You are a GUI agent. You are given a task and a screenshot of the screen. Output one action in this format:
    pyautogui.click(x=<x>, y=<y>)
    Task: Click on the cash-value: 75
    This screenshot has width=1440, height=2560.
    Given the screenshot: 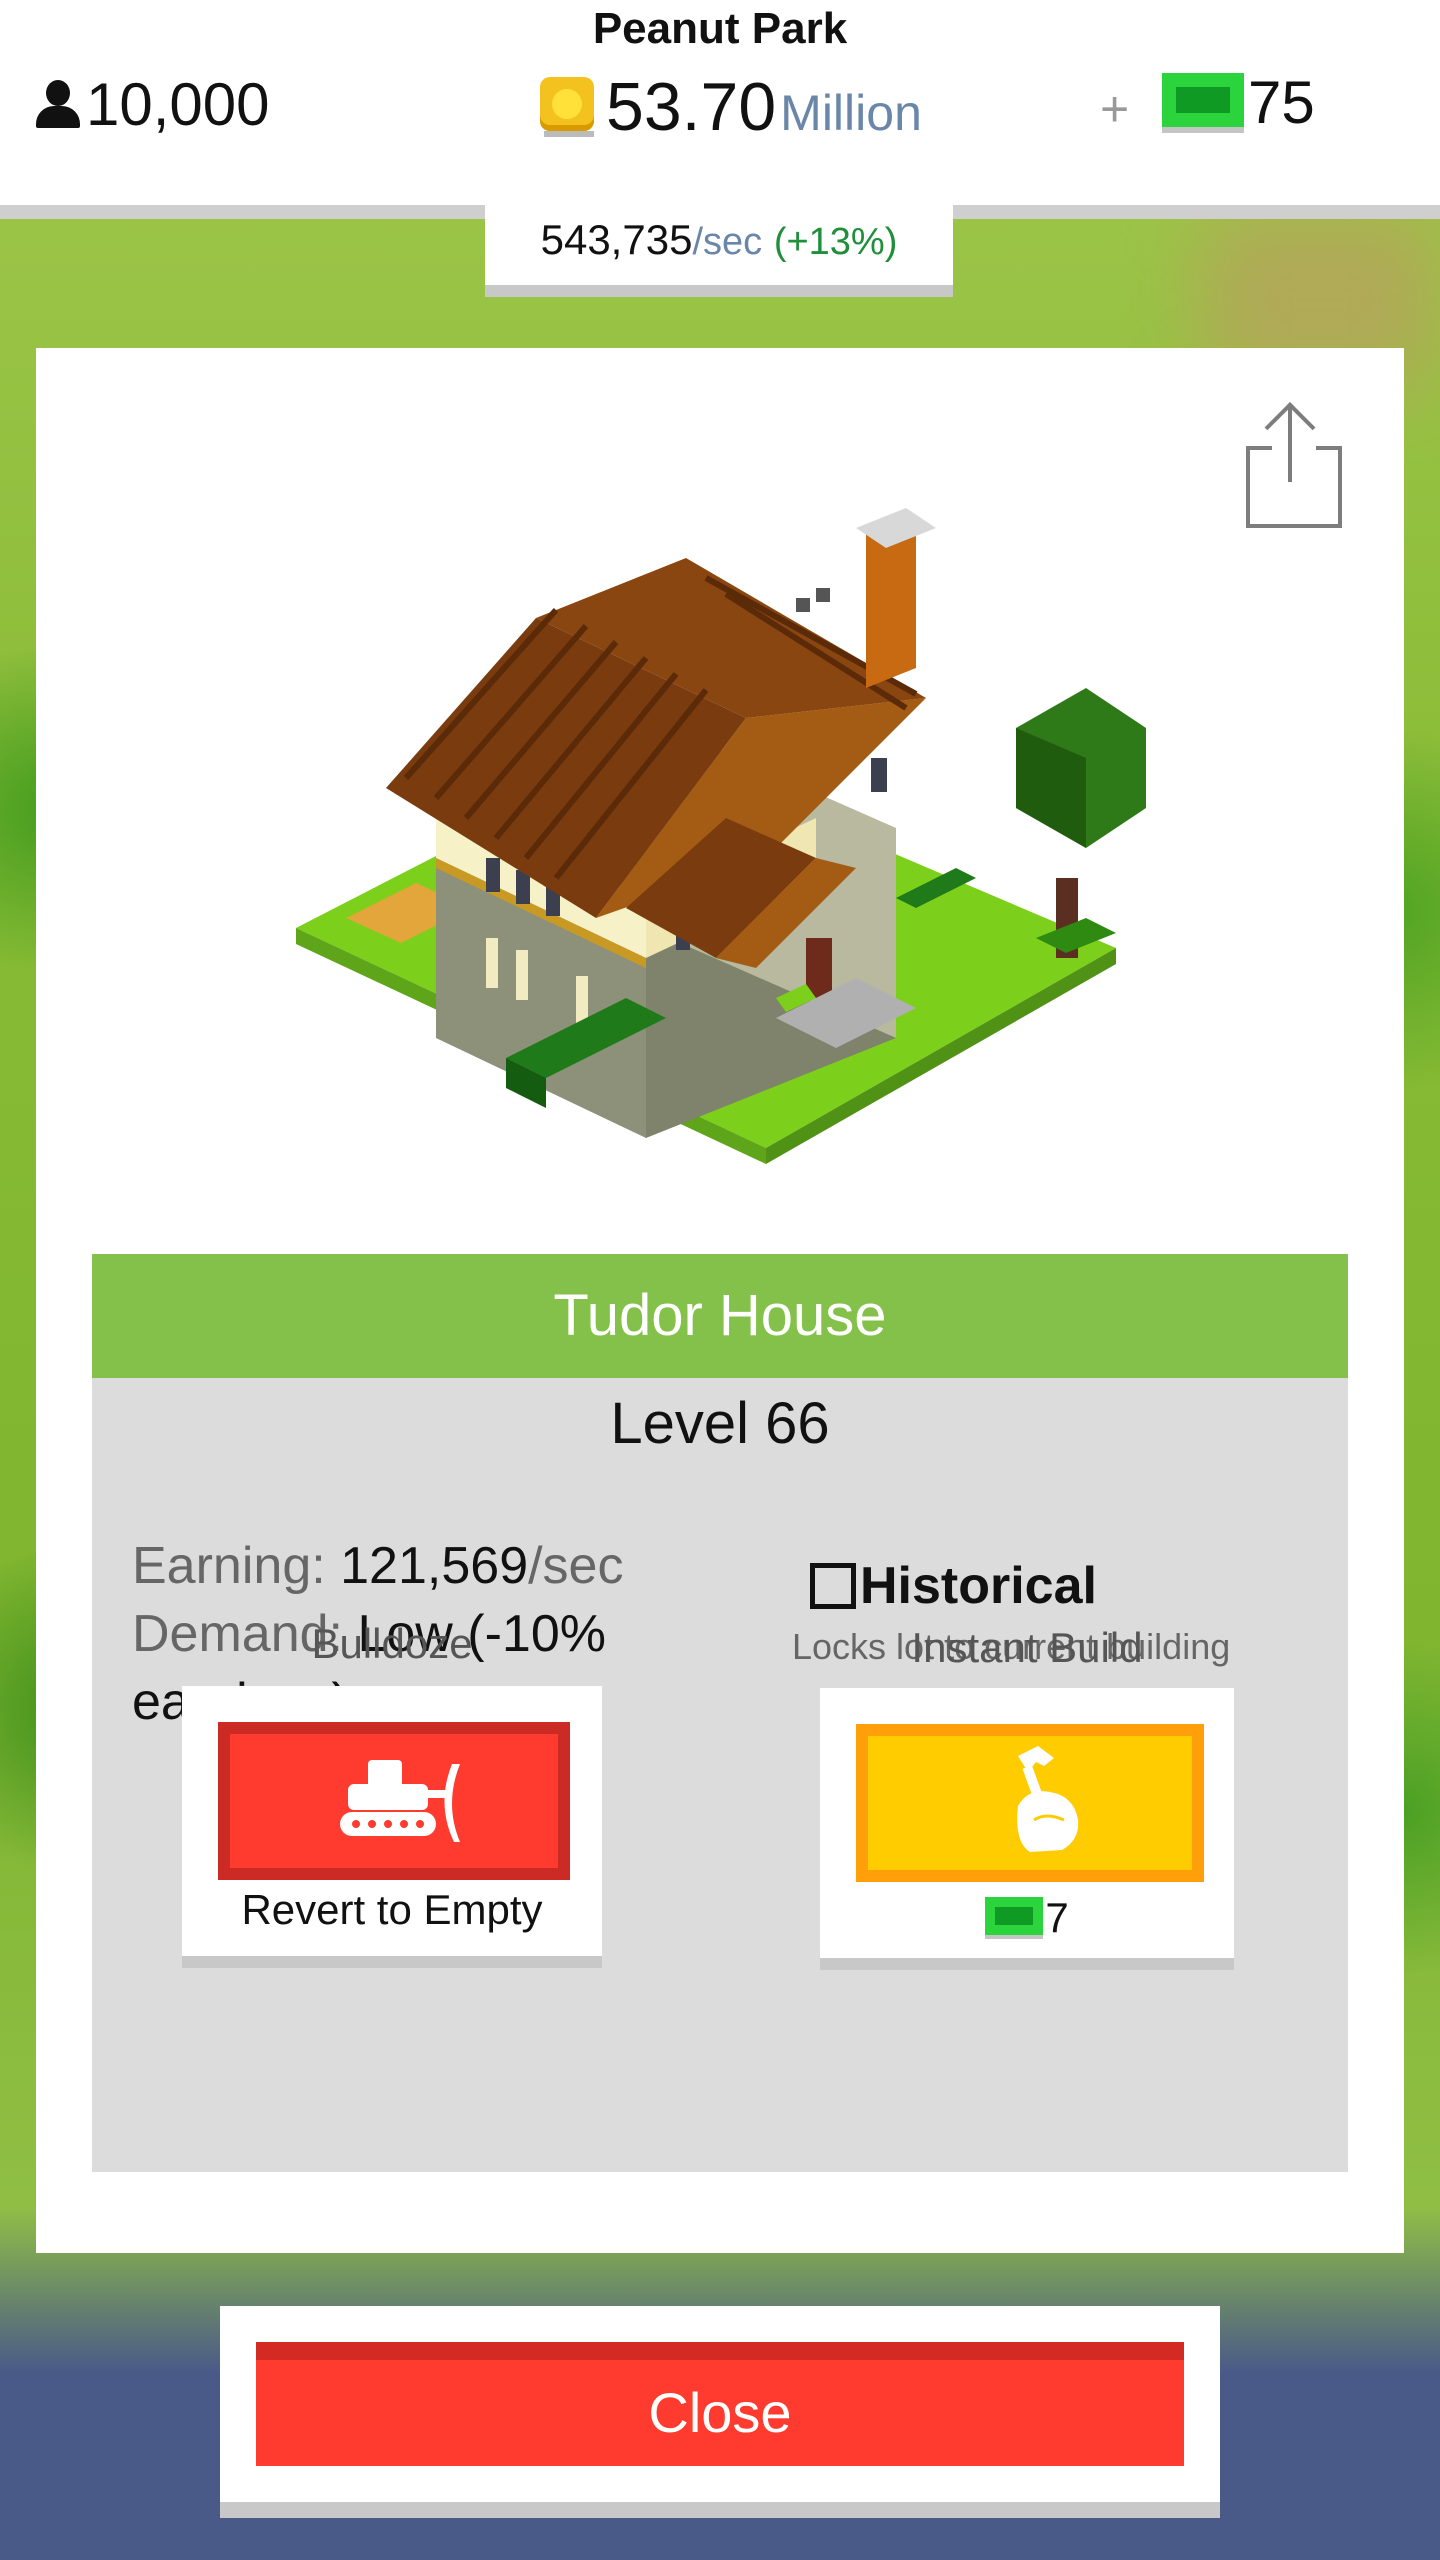 What is the action you would take?
    pyautogui.click(x=1281, y=102)
    